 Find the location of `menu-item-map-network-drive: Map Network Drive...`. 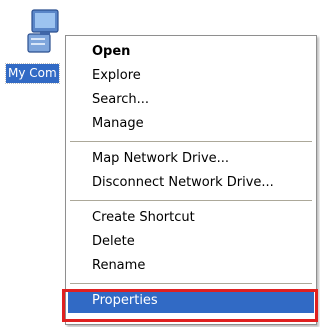

menu-item-map-network-drive: Map Network Drive... is located at coordinates (191, 159).